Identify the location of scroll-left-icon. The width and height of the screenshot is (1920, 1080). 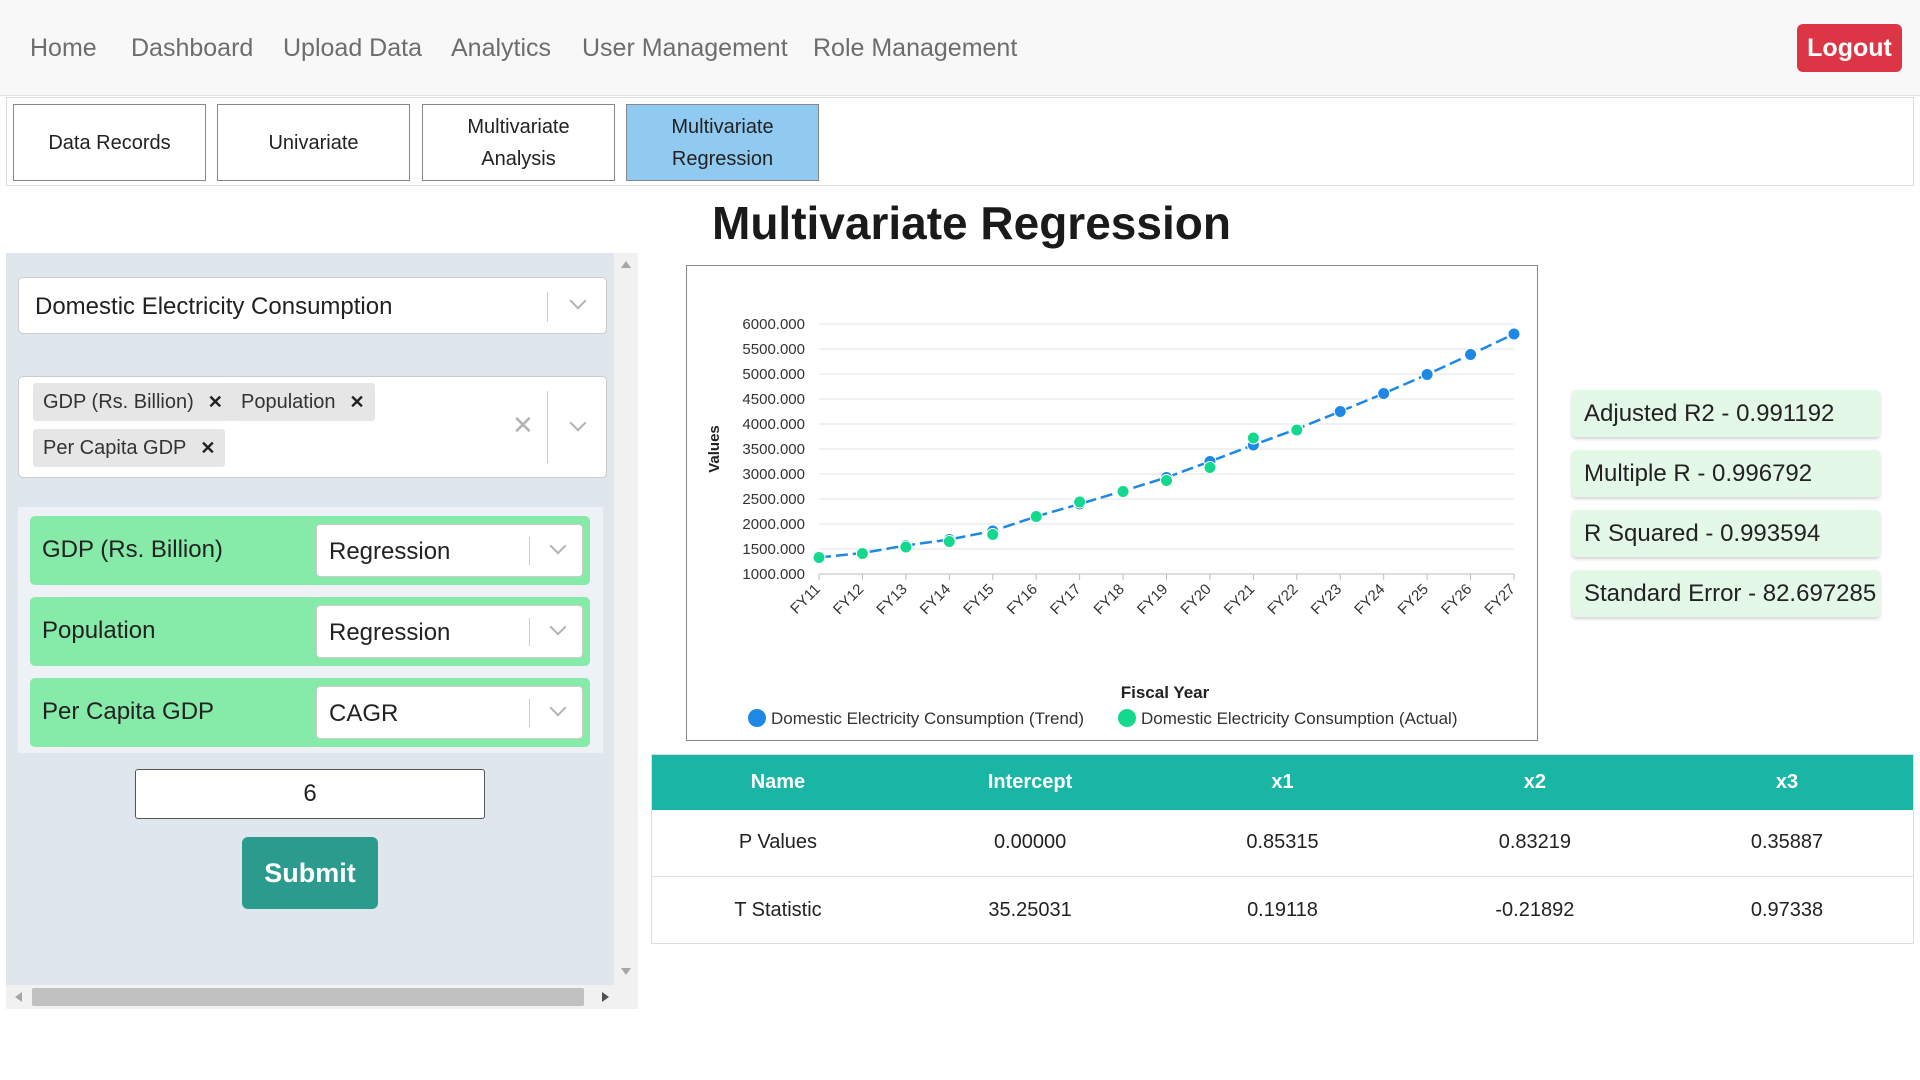
(18, 997).